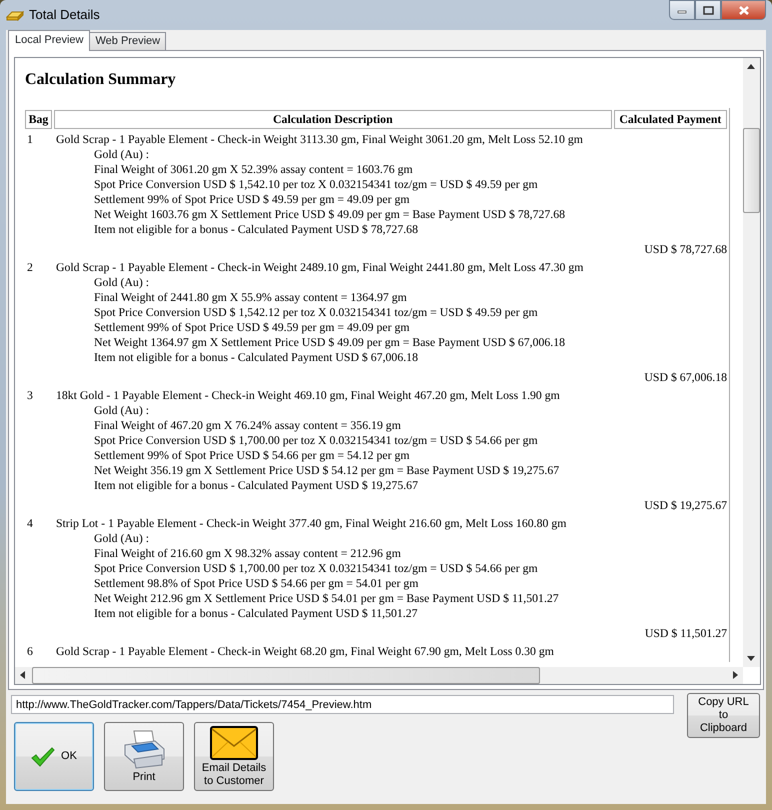 This screenshot has width=772, height=810. Describe the element at coordinates (254, 169) in the screenshot. I see `calculation-line: Final Weight of 3061.20 gm X 52.39% assay content = 1603.76 gm` at that location.